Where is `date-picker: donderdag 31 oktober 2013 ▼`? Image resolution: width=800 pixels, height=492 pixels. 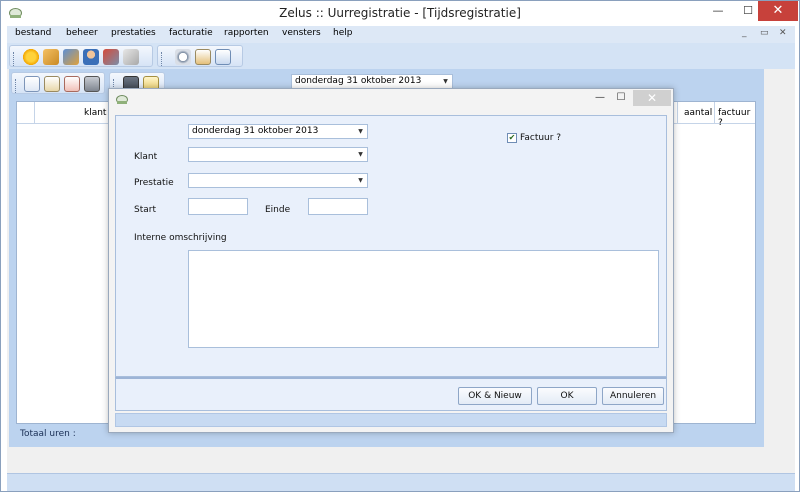
date-picker: donderdag 31 oktober 2013 ▼ is located at coordinates (372, 81).